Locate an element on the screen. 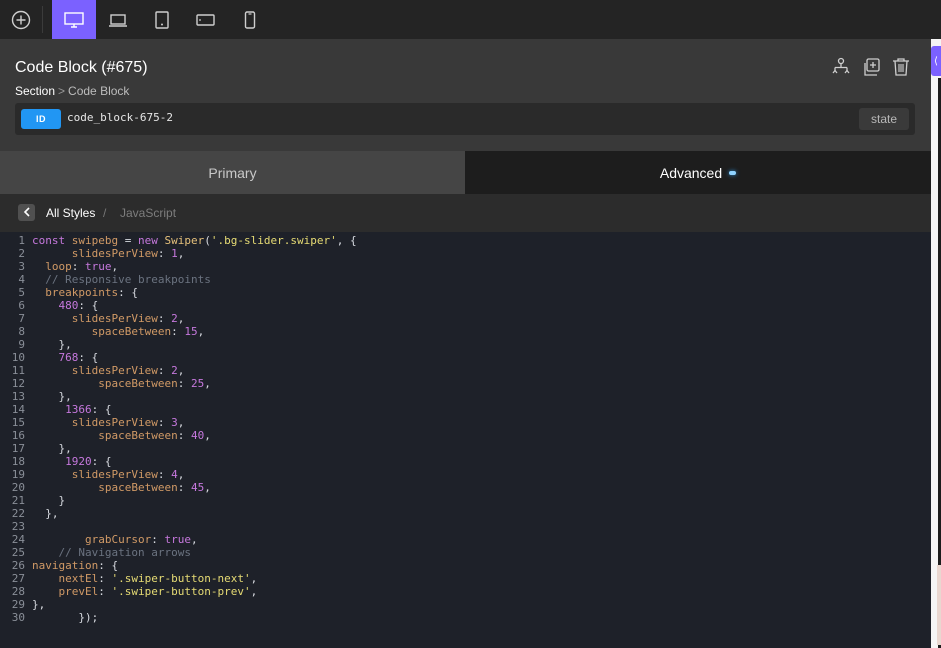 Image resolution: width=941 pixels, height=648 pixels. code-line: 20 spaceBetween: 45, is located at coordinates (178, 487).